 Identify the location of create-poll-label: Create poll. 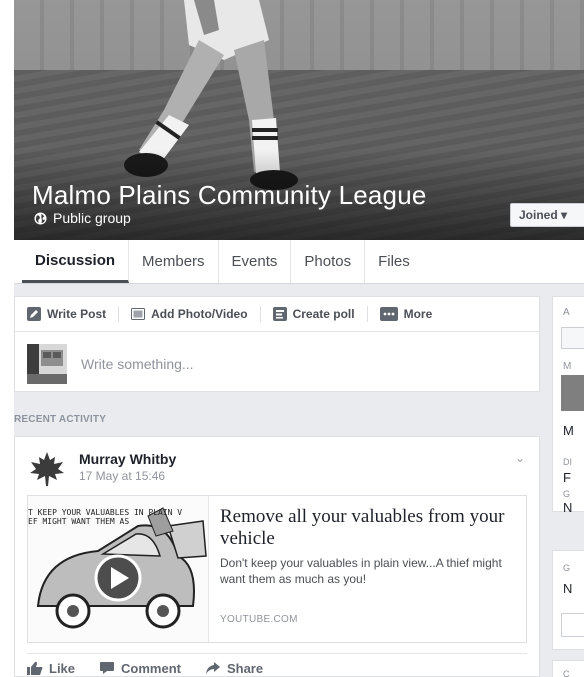
(323, 314).